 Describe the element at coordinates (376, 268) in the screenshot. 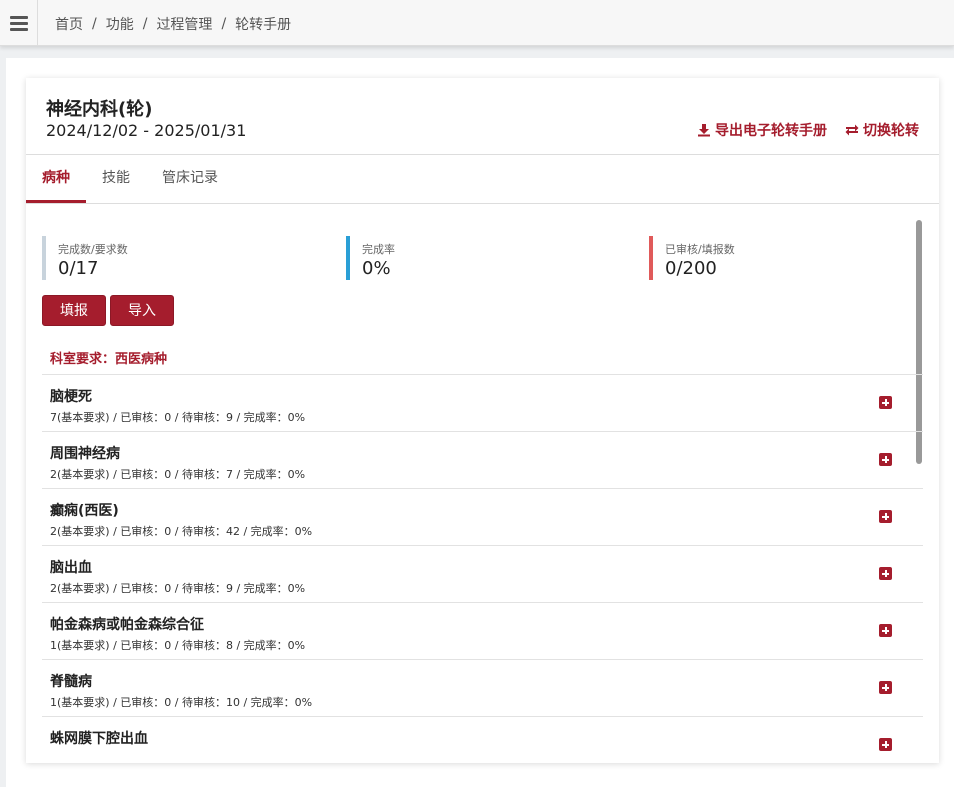

I see `stat-rate-value: 0%` at that location.